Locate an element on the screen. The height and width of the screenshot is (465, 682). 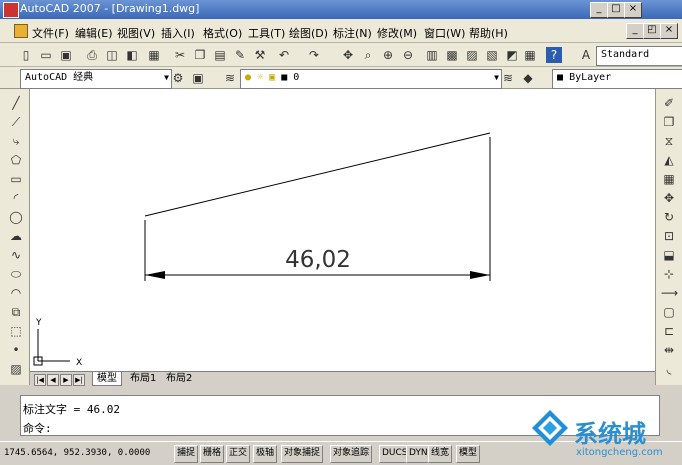
save-icon: ▣ is located at coordinates (66, 55).